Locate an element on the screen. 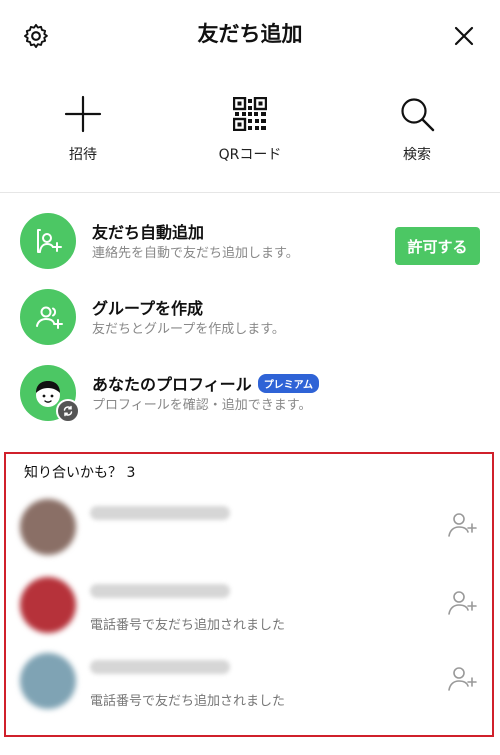  group-add-icon is located at coordinates (48, 317).